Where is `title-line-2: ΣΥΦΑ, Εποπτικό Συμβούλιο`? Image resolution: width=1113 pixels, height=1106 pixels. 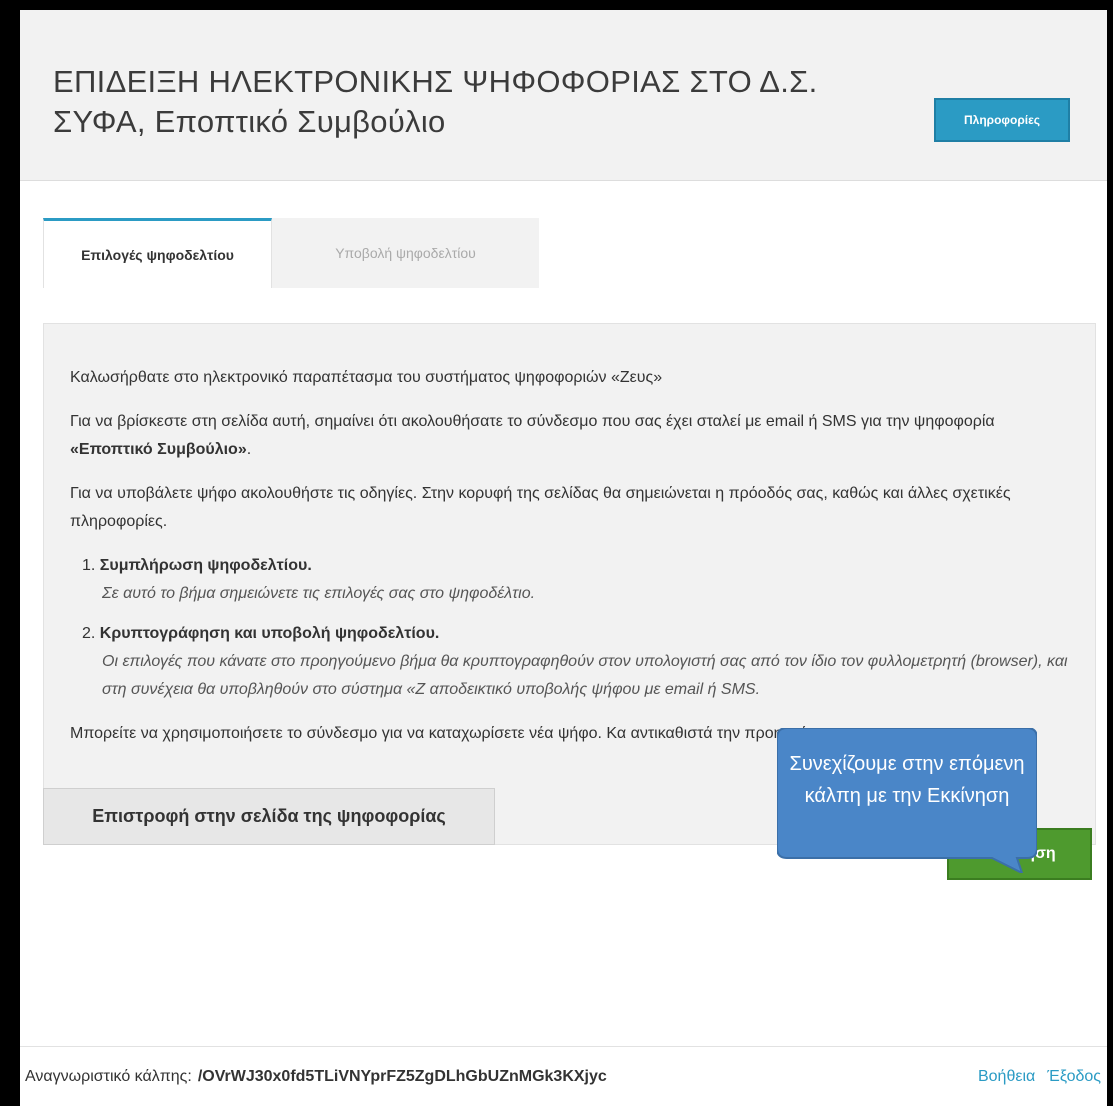 title-line-2: ΣΥΦΑ, Εποπτικό Συμβούλιο is located at coordinates (249, 121).